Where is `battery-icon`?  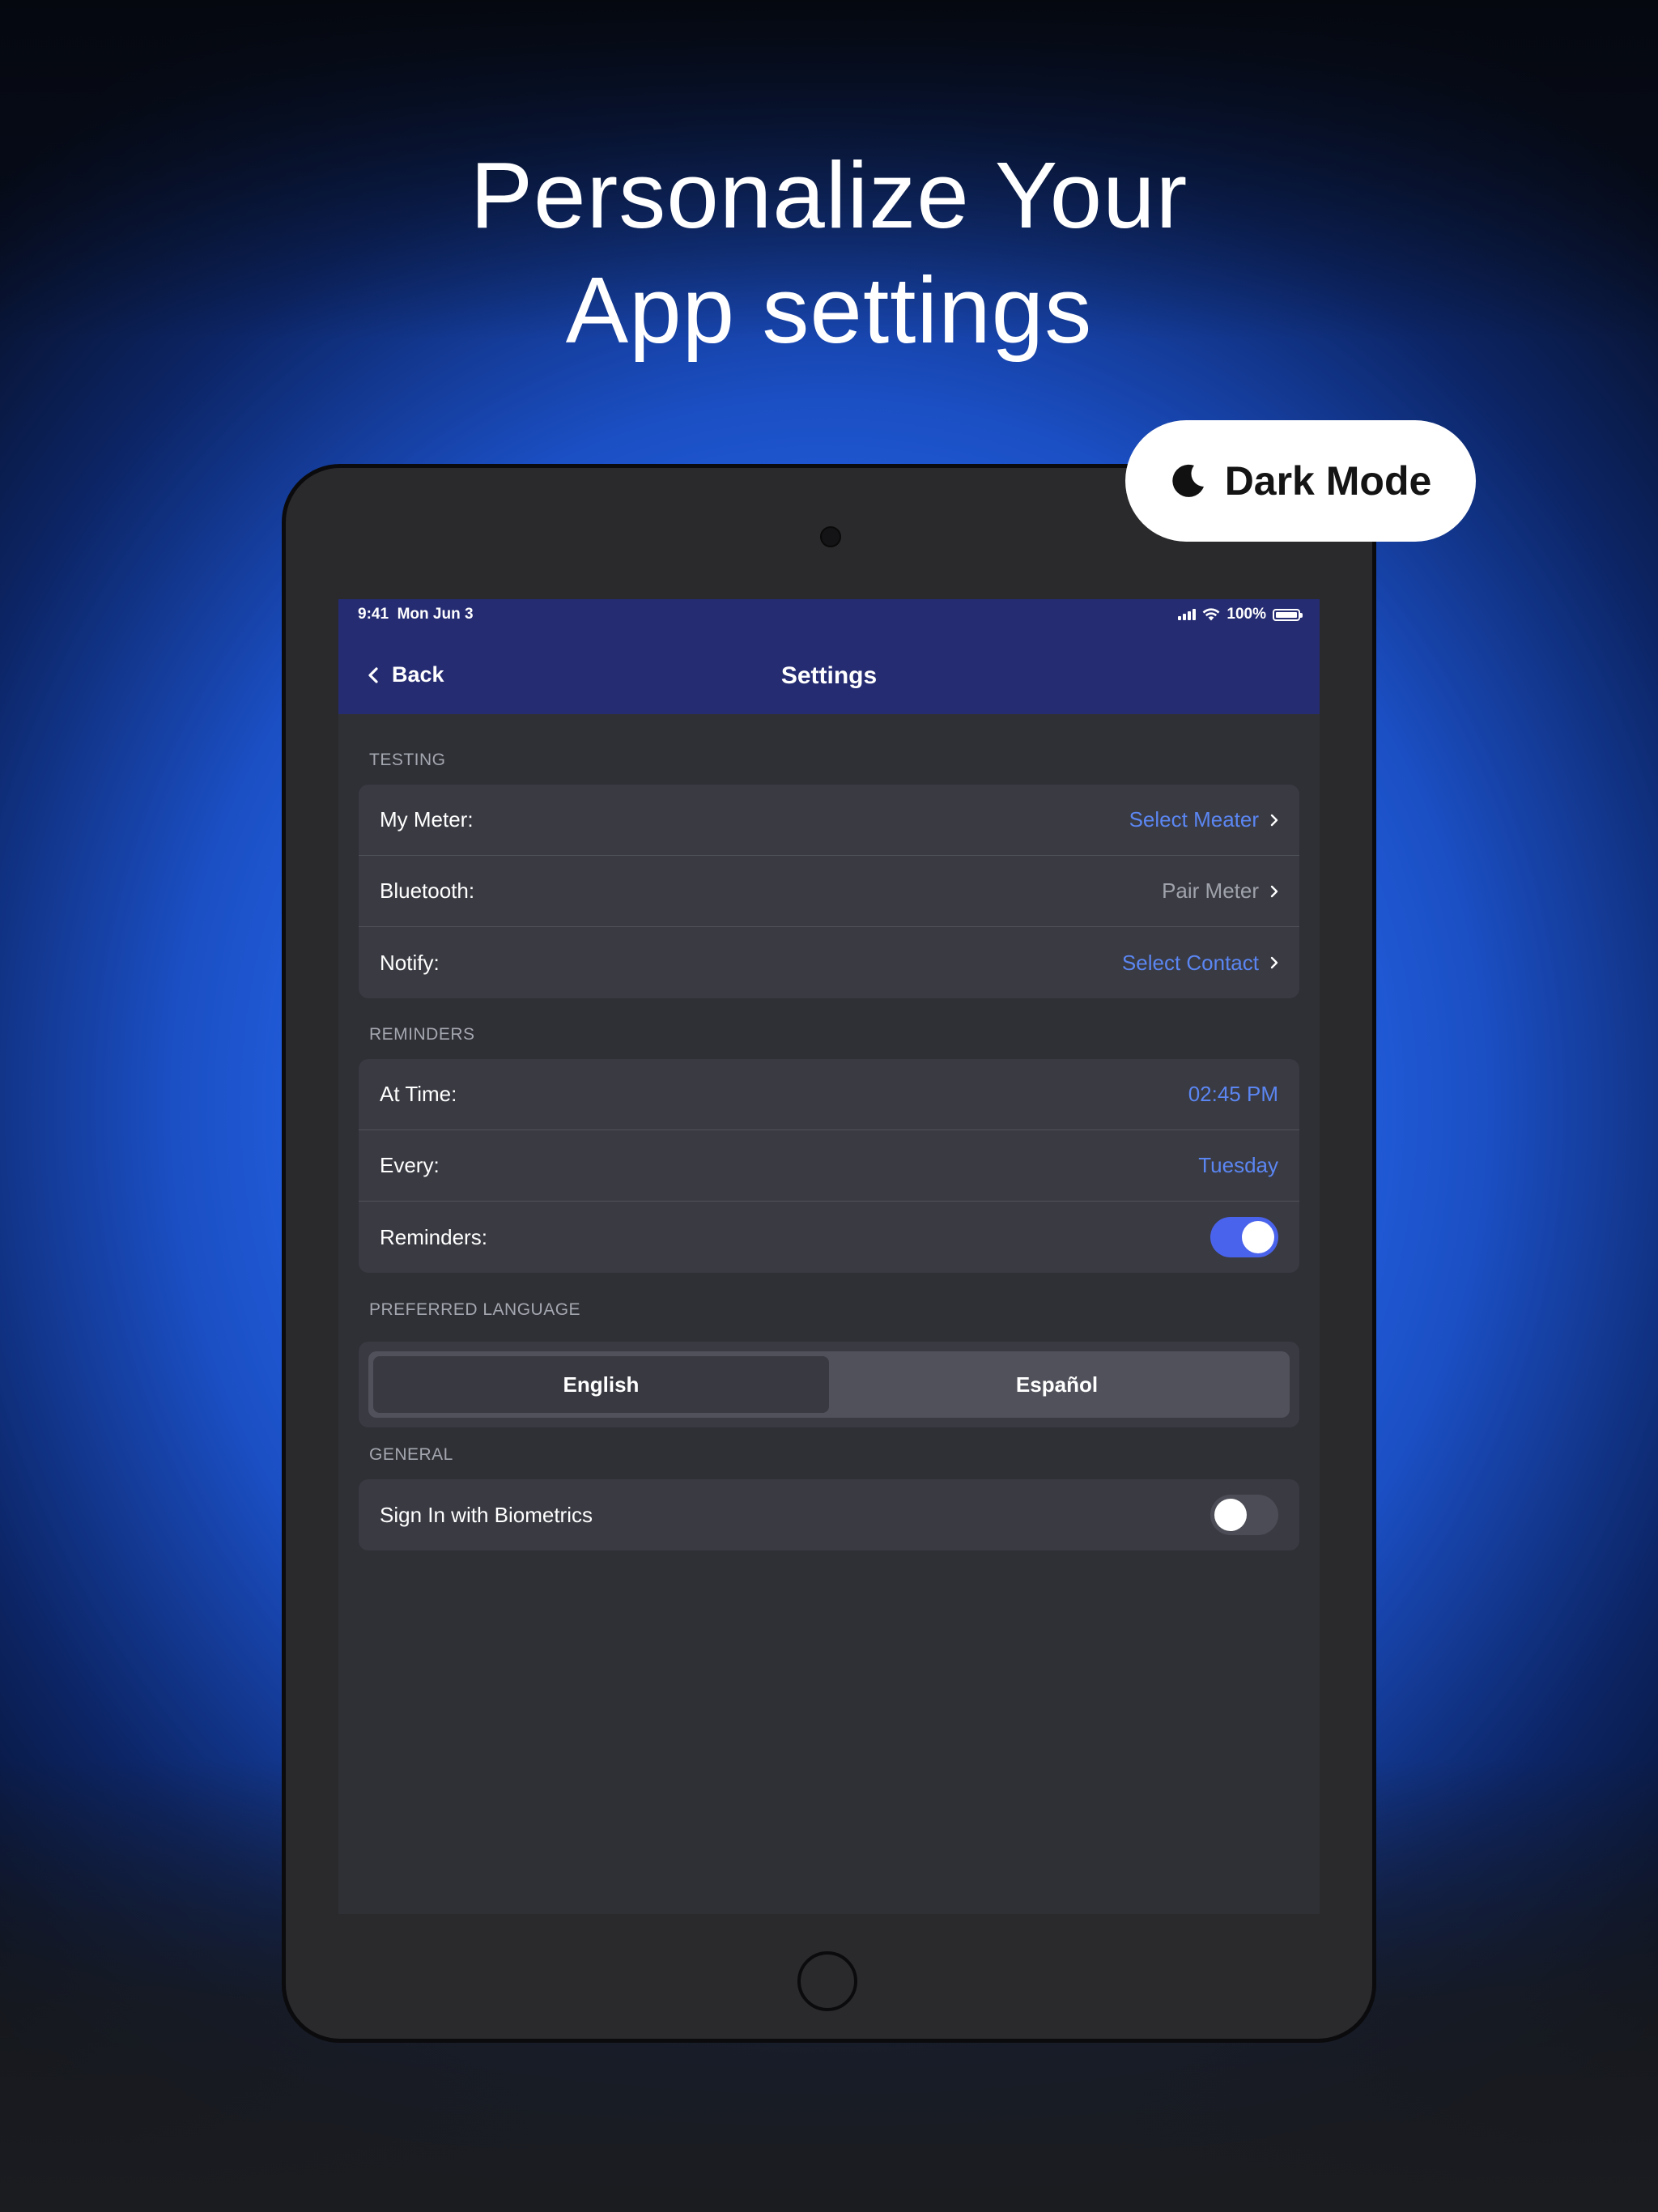 battery-icon is located at coordinates (1288, 615).